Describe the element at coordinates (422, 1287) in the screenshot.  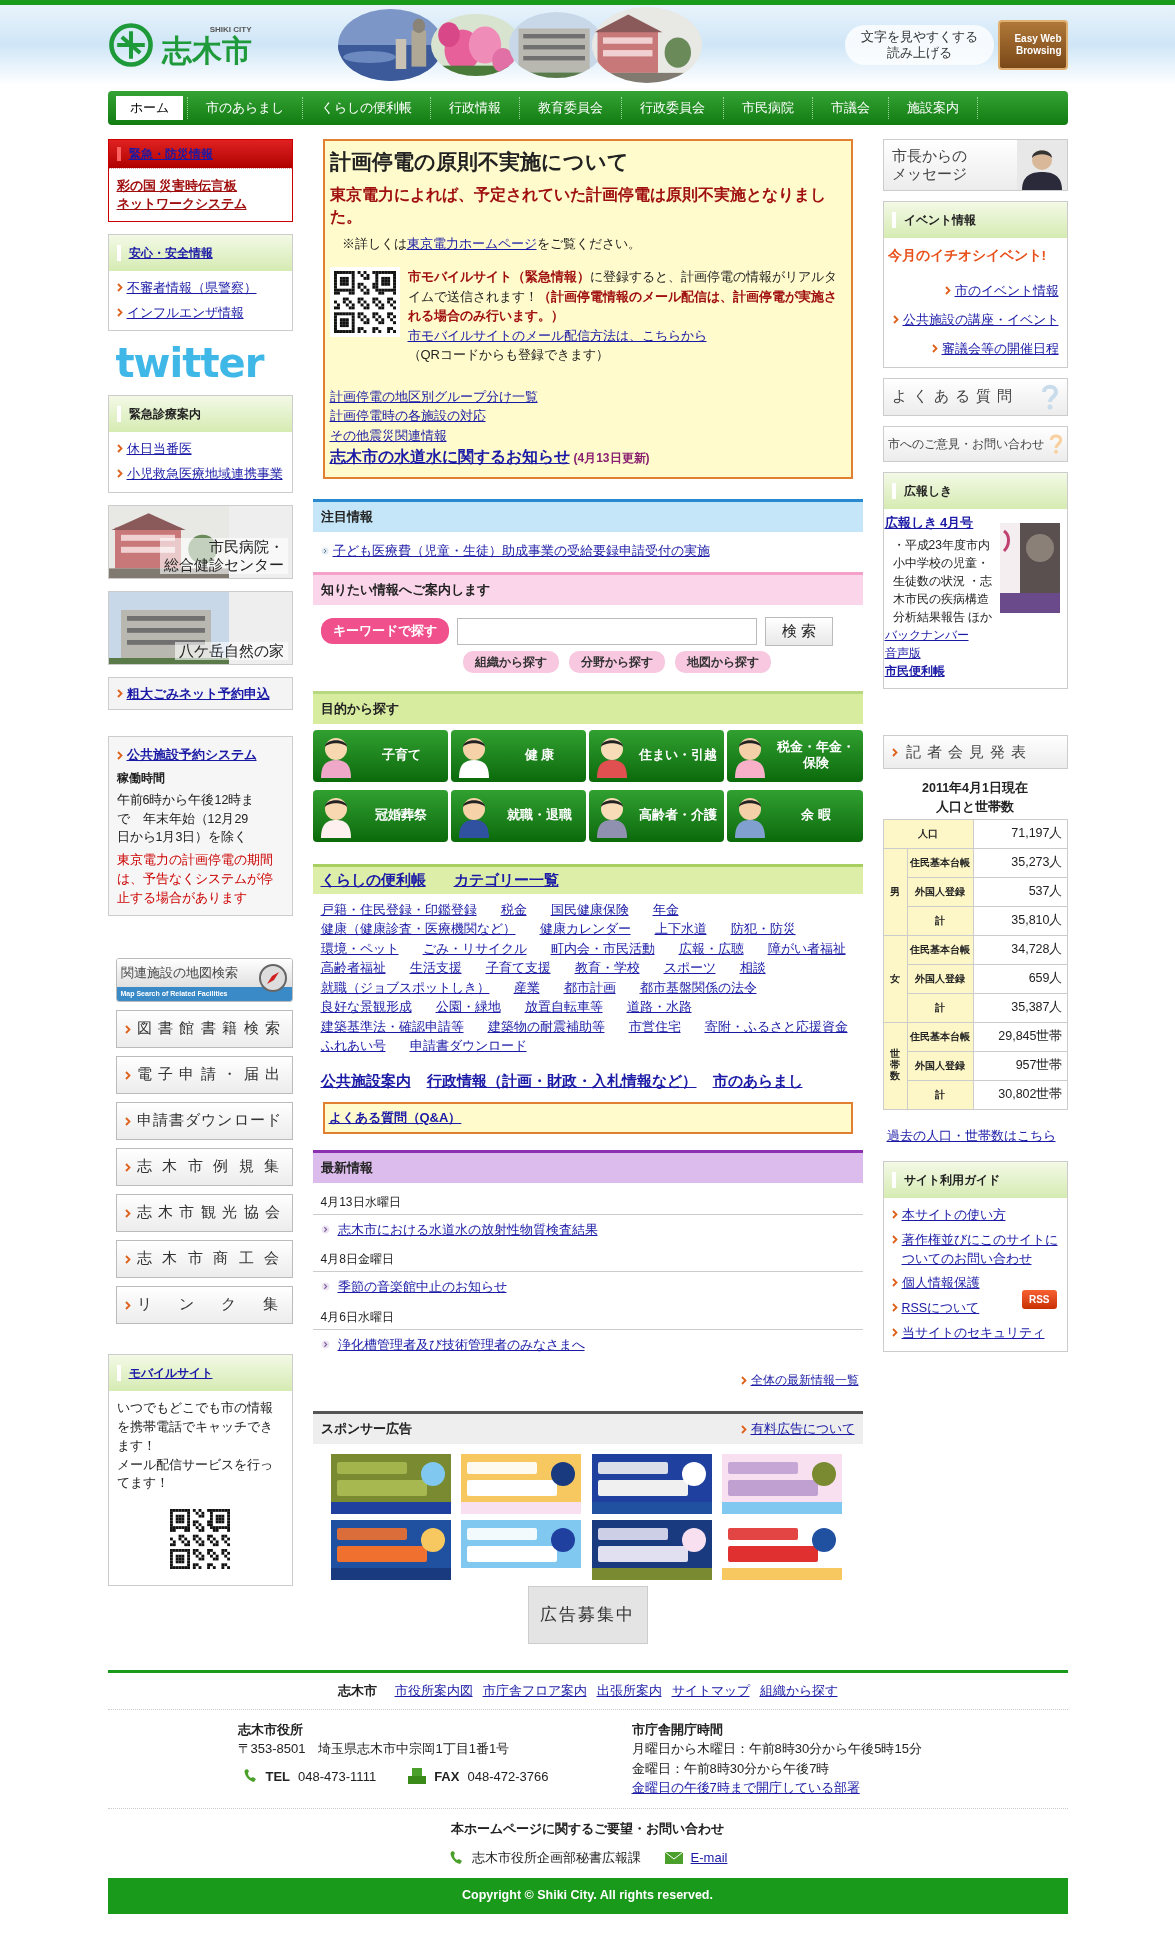
I see `news-link: 季節の音楽館中止のお知らせ` at that location.